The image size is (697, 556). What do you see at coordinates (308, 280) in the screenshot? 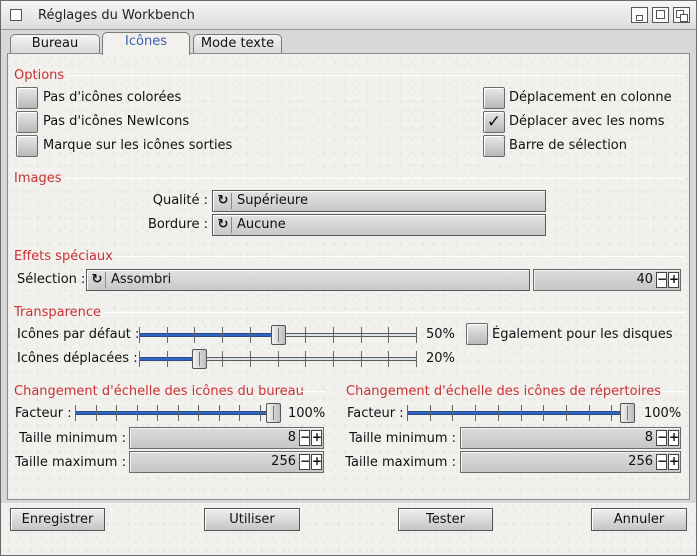
I see `selection-cycle: ↻ Assombri` at bounding box center [308, 280].